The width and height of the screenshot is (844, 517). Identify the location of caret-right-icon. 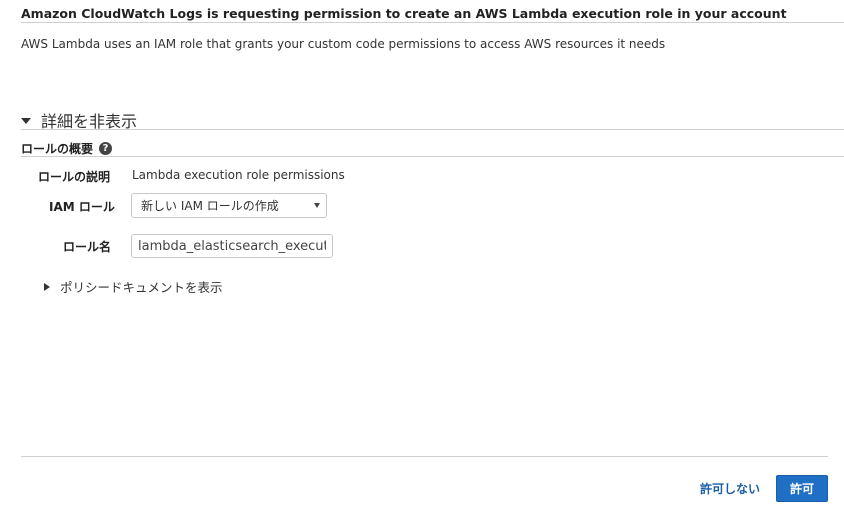
(47, 286).